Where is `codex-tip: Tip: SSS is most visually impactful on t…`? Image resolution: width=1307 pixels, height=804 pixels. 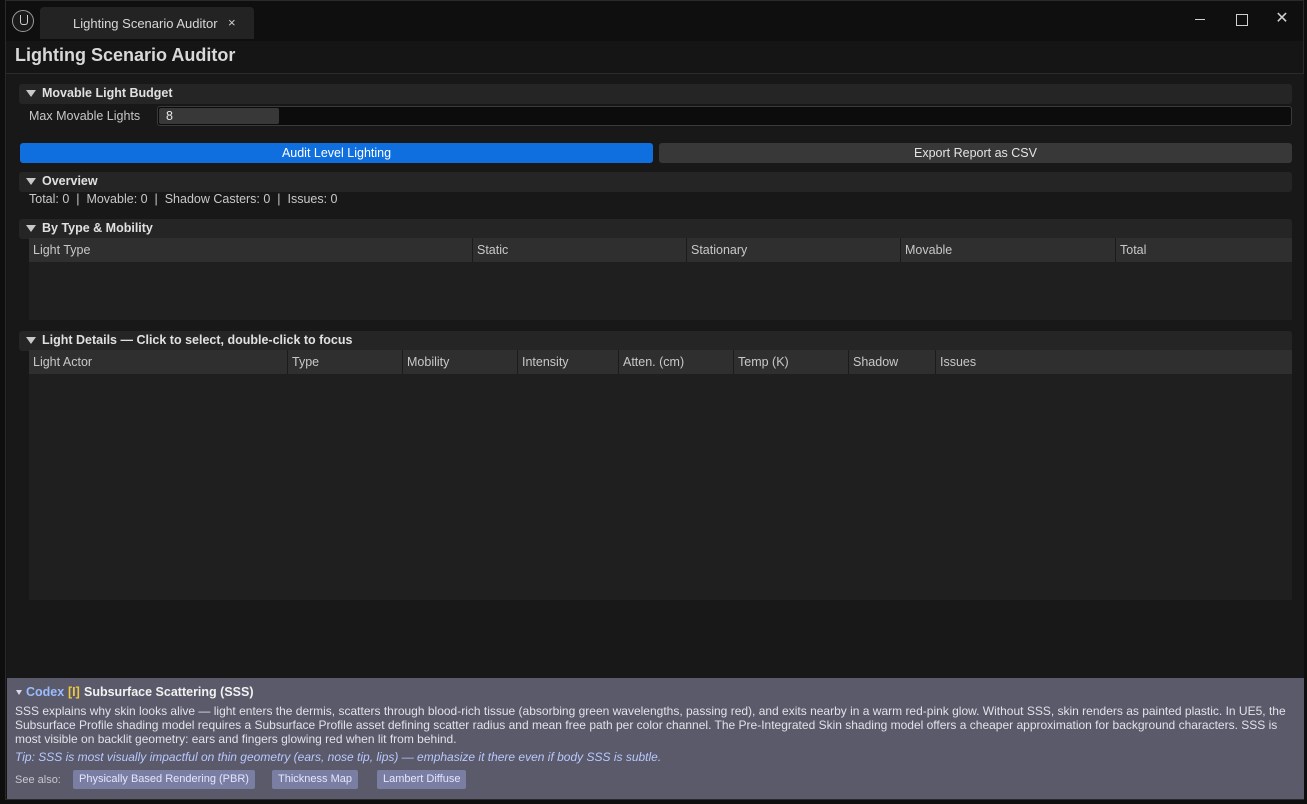
codex-tip: Tip: SSS is most visually impactful on t… is located at coordinates (338, 757).